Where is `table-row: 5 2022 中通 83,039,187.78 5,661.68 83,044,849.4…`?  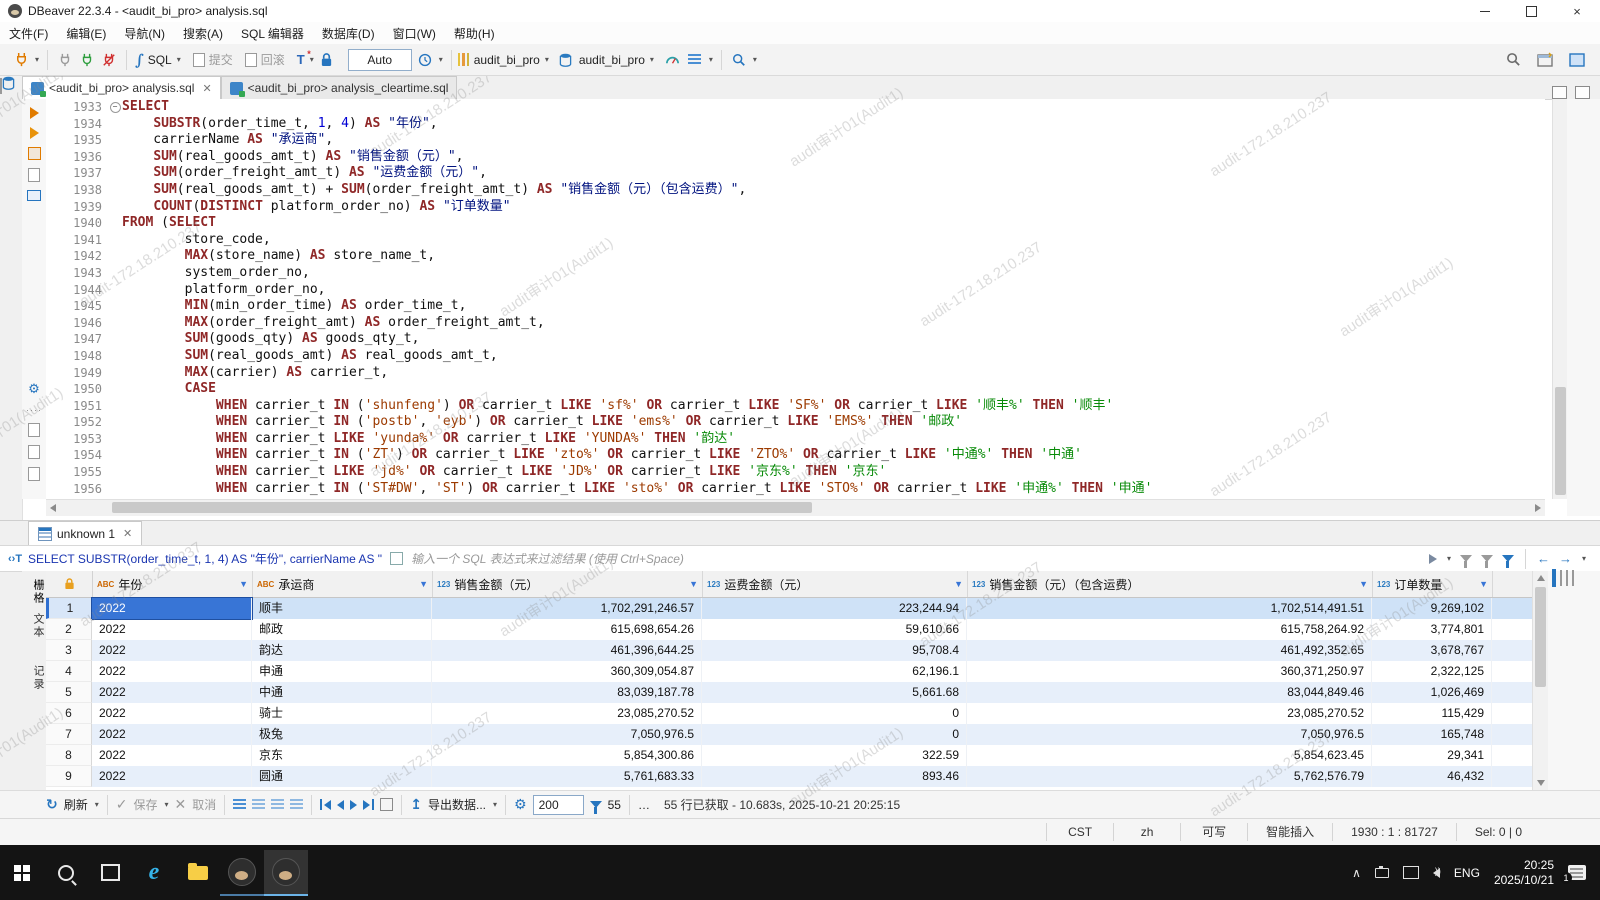
table-row: 5 2022 中通 83,039,187.78 5,661.68 83,044,849.4… is located at coordinates (789, 692).